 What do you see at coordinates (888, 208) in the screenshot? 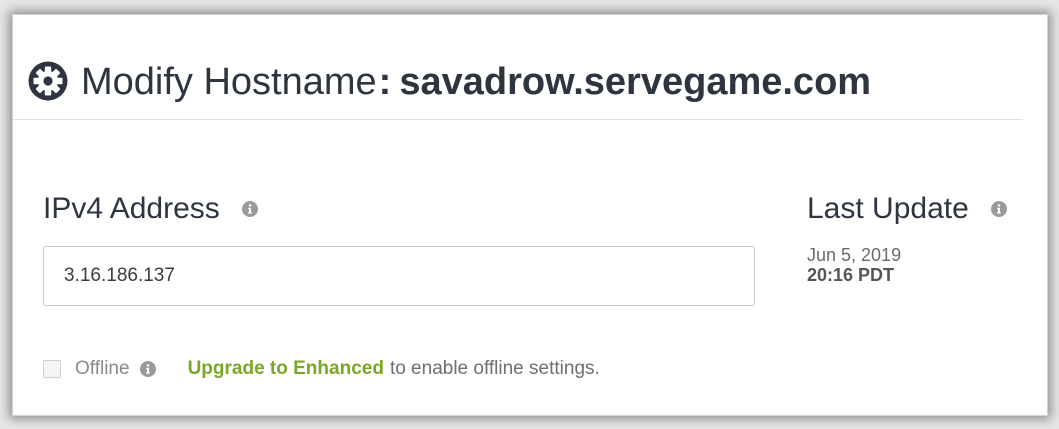
I see `last-update-label-text: Last Update` at bounding box center [888, 208].